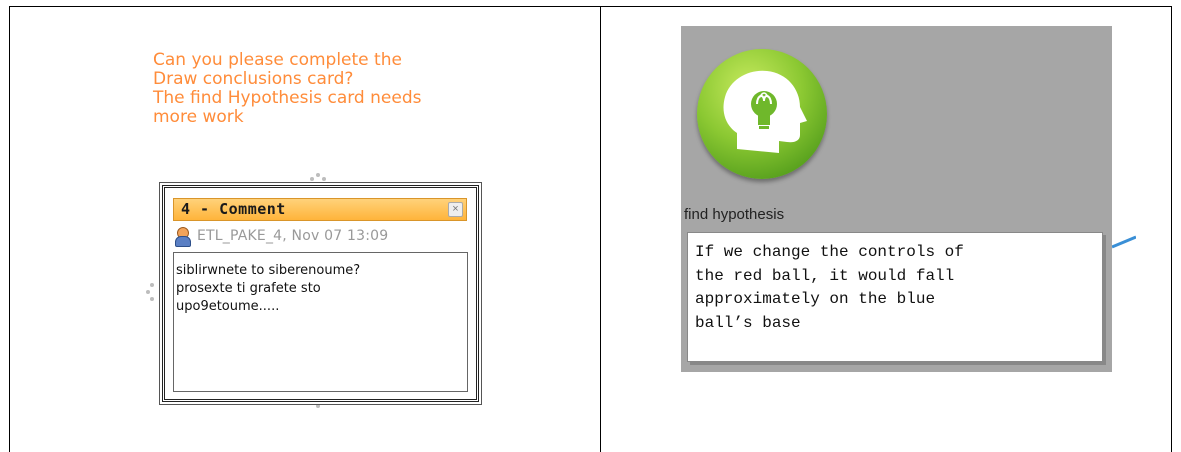  What do you see at coordinates (248, 288) in the screenshot?
I see `comment-line: prosexte ti grafete sto` at bounding box center [248, 288].